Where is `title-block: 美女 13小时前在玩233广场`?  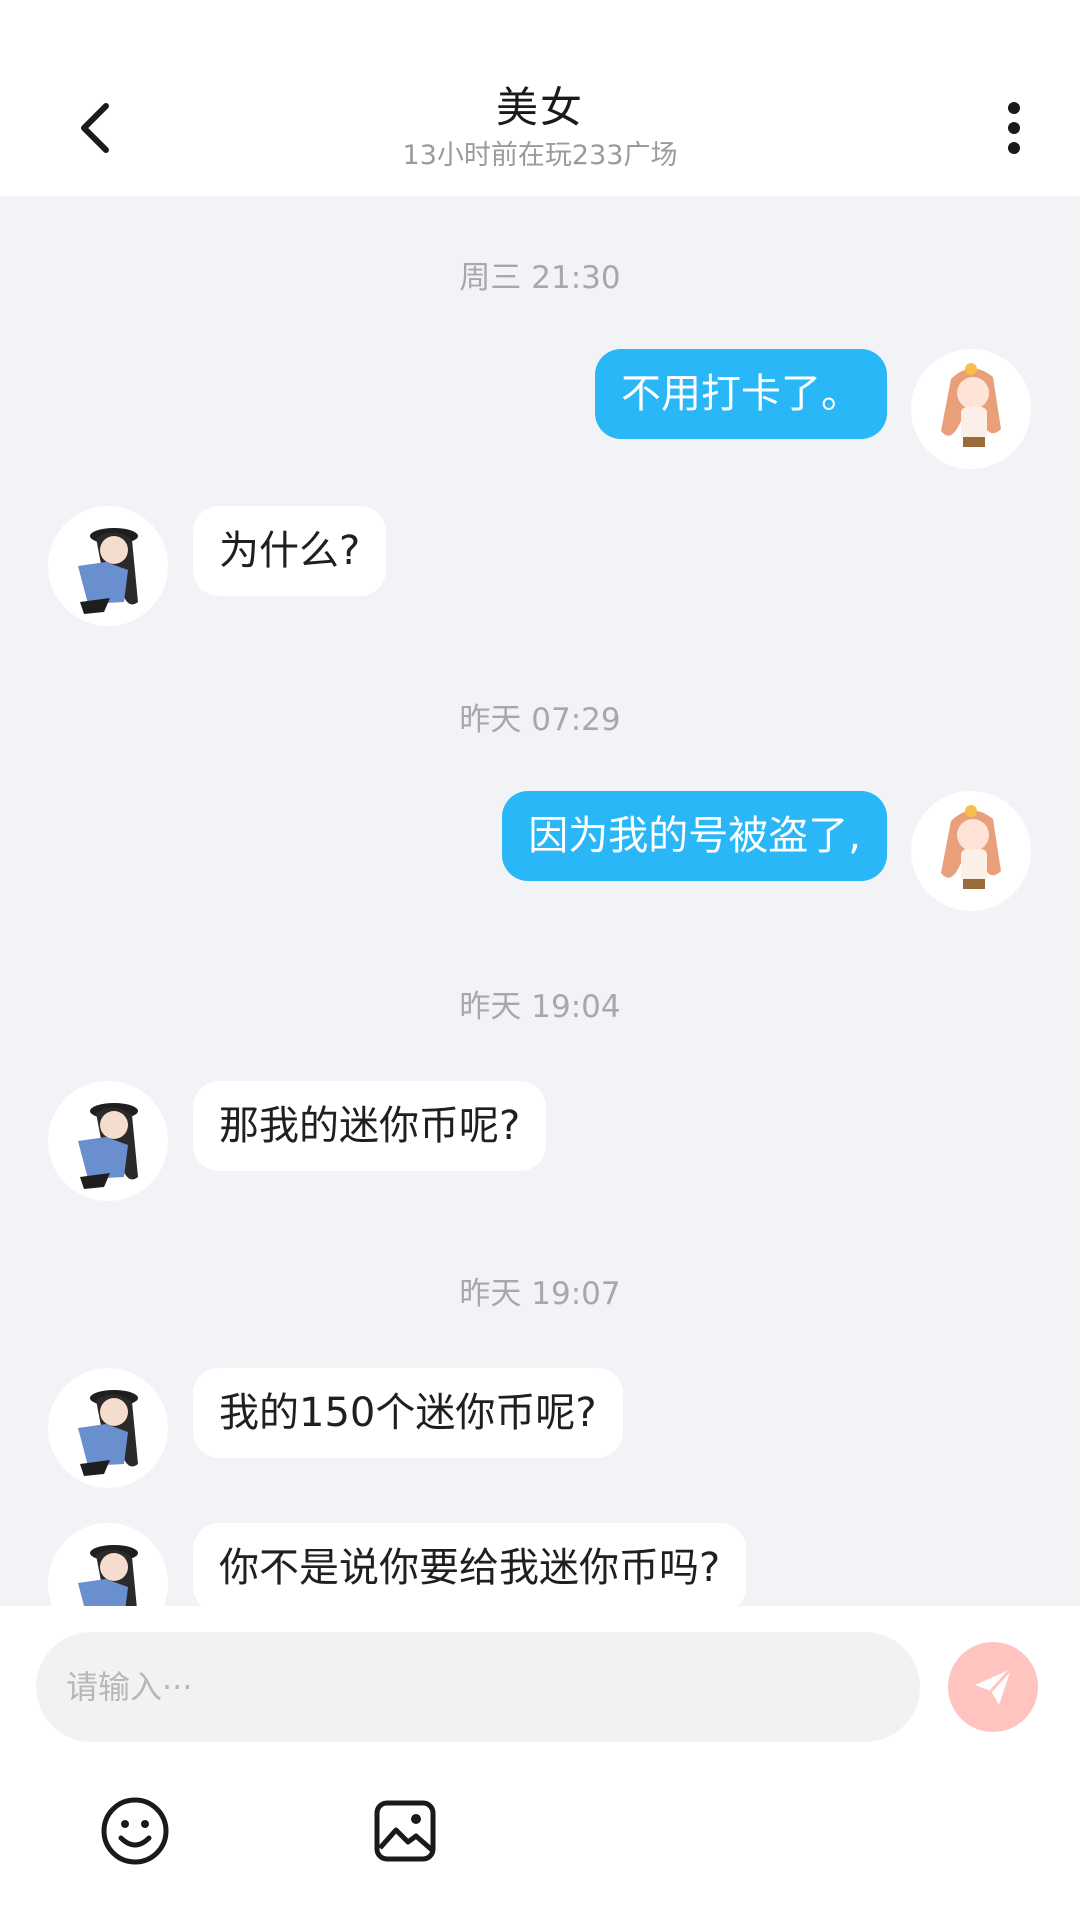 title-block: 美女 13小时前在玩233广场 is located at coordinates (540, 128).